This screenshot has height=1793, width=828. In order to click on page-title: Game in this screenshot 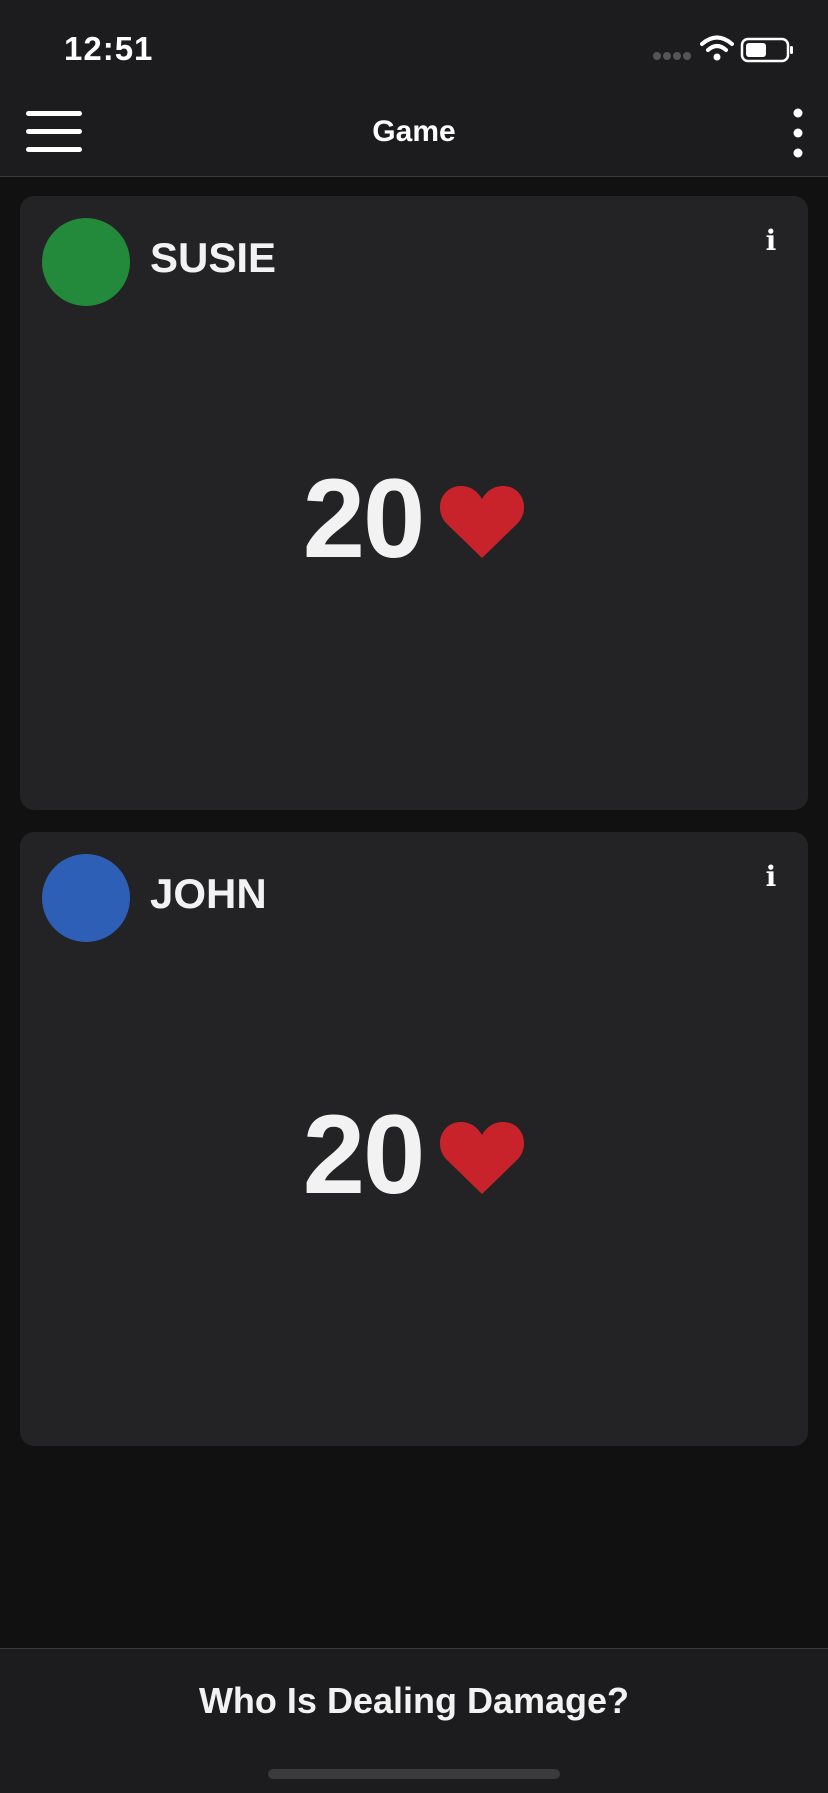, I will do `click(414, 131)`.